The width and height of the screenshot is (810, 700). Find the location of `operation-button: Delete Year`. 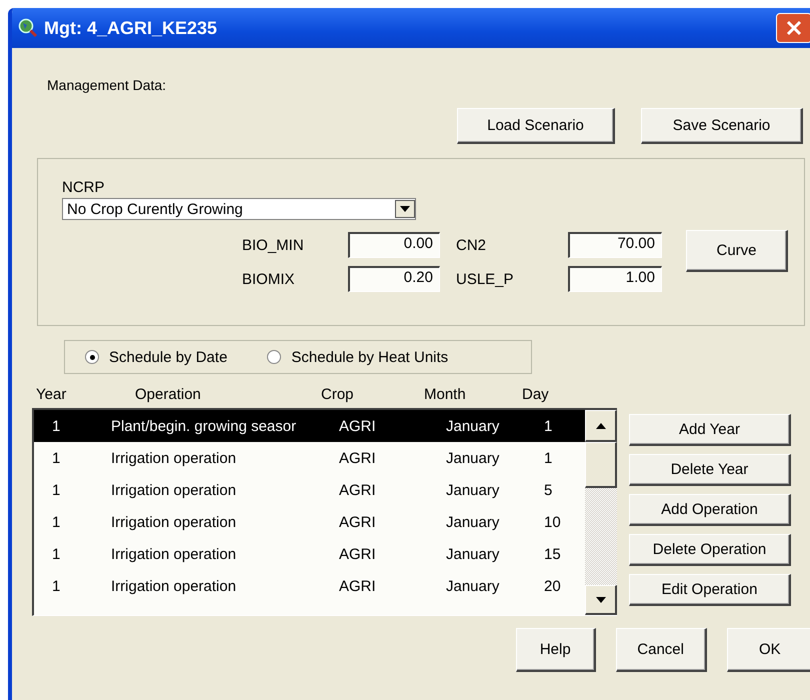

operation-button: Delete Year is located at coordinates (710, 470).